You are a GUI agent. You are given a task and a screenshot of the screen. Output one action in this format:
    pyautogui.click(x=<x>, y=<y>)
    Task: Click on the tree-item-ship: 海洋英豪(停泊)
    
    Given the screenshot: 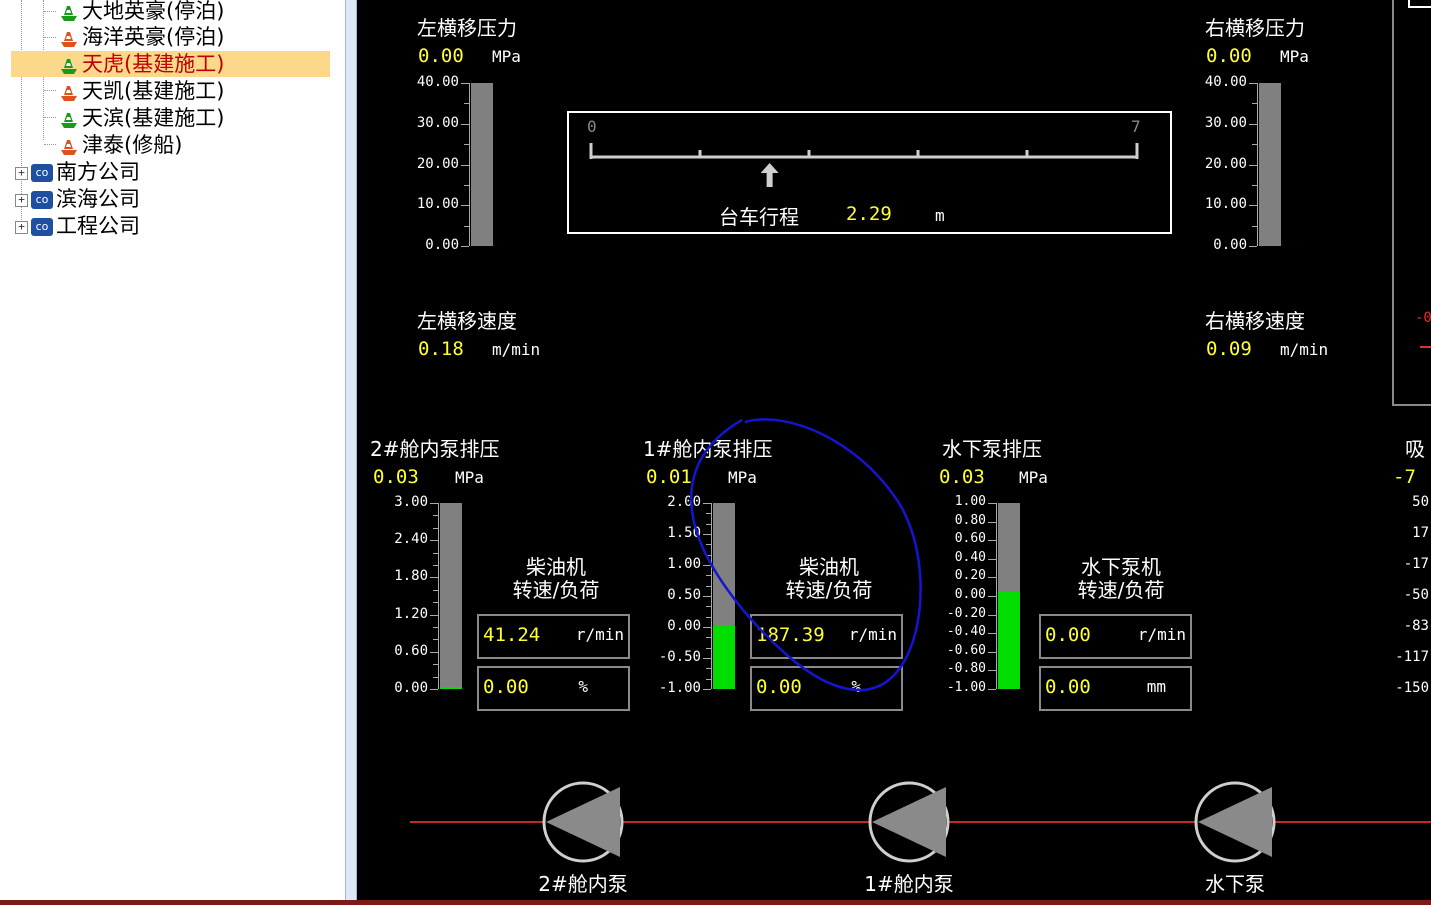 What is the action you would take?
    pyautogui.click(x=141, y=37)
    